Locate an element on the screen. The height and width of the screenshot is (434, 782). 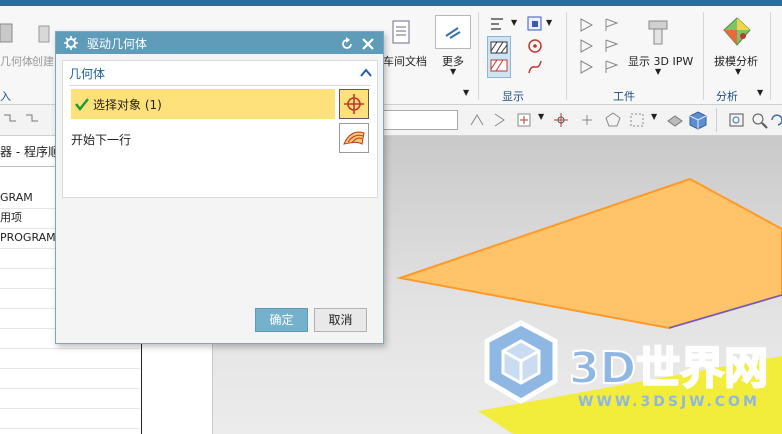
rotate-view-icon is located at coordinates (776, 120).